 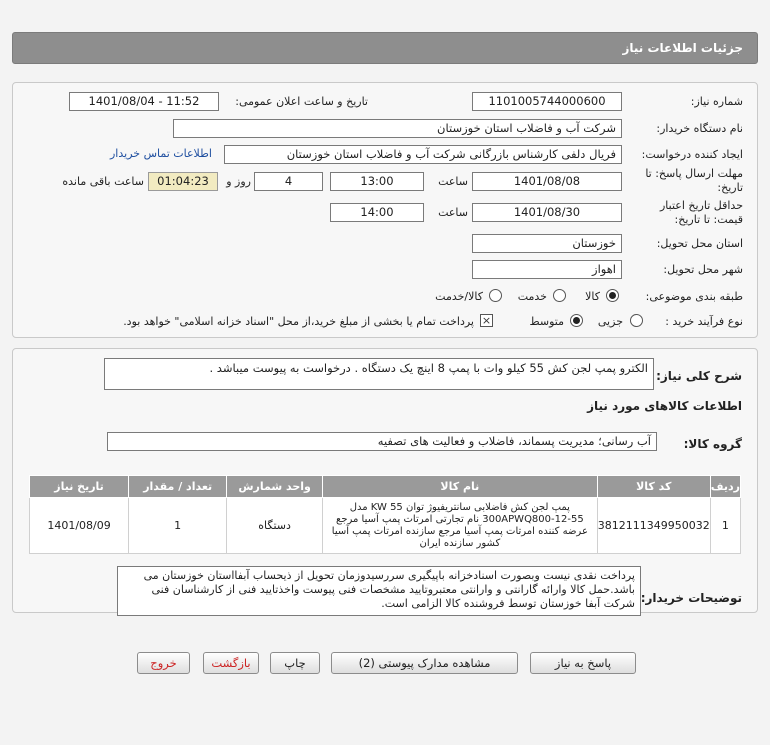 I want to click on remaining-label: ساعت باقی مانده, so click(x=103, y=181).